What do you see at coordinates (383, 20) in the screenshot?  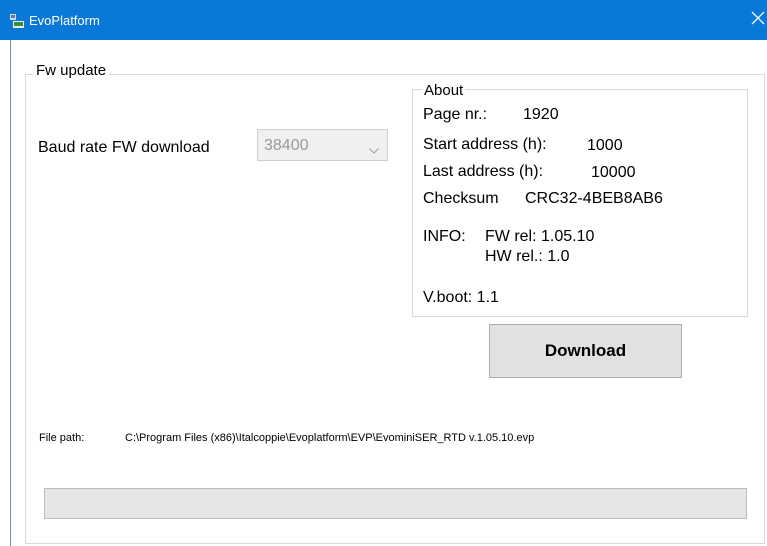 I see `title-bar: EvoPlatform` at bounding box center [383, 20].